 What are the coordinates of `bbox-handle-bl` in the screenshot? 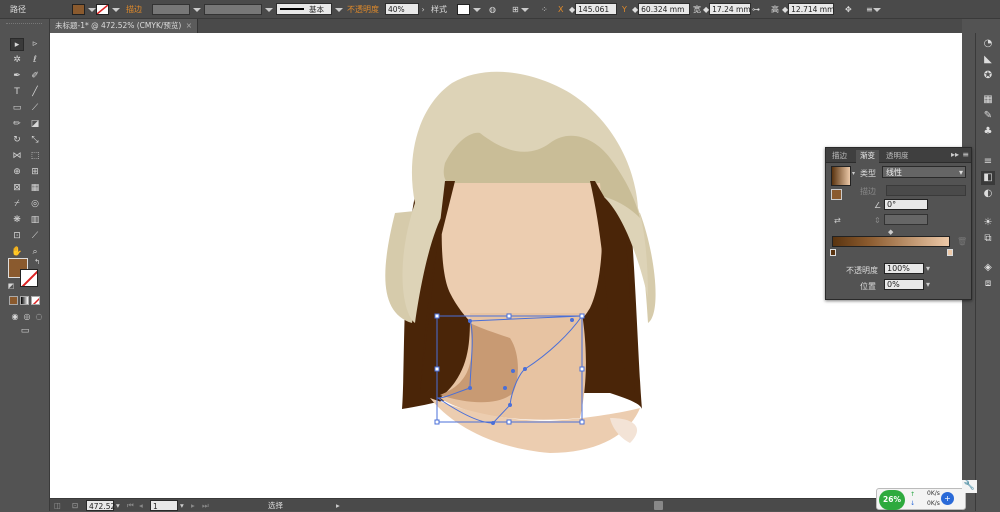 It's located at (437, 422).